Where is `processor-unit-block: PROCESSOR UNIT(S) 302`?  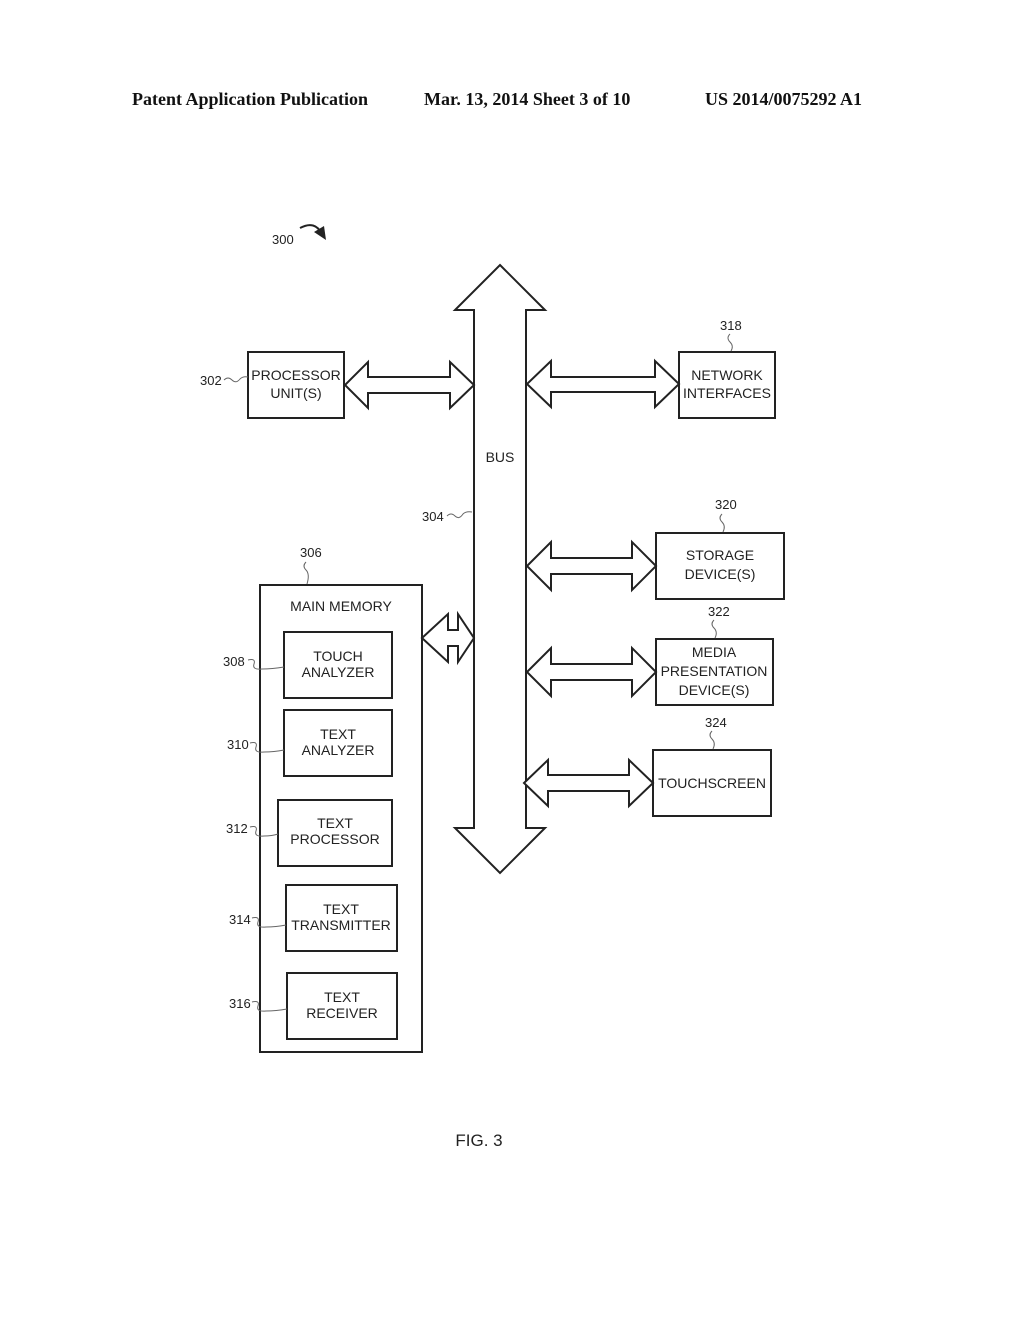
processor-unit-block: PROCESSOR UNIT(S) 302 is located at coordinates (272, 385).